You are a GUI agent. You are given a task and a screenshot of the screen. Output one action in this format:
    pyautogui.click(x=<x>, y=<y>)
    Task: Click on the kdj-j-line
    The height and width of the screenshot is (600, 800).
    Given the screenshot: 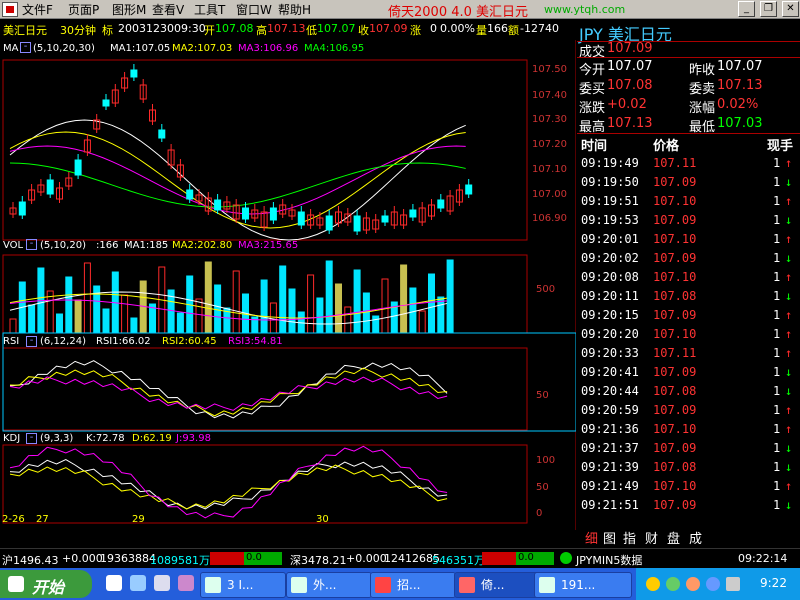 What is the action you would take?
    pyautogui.click(x=228, y=482)
    